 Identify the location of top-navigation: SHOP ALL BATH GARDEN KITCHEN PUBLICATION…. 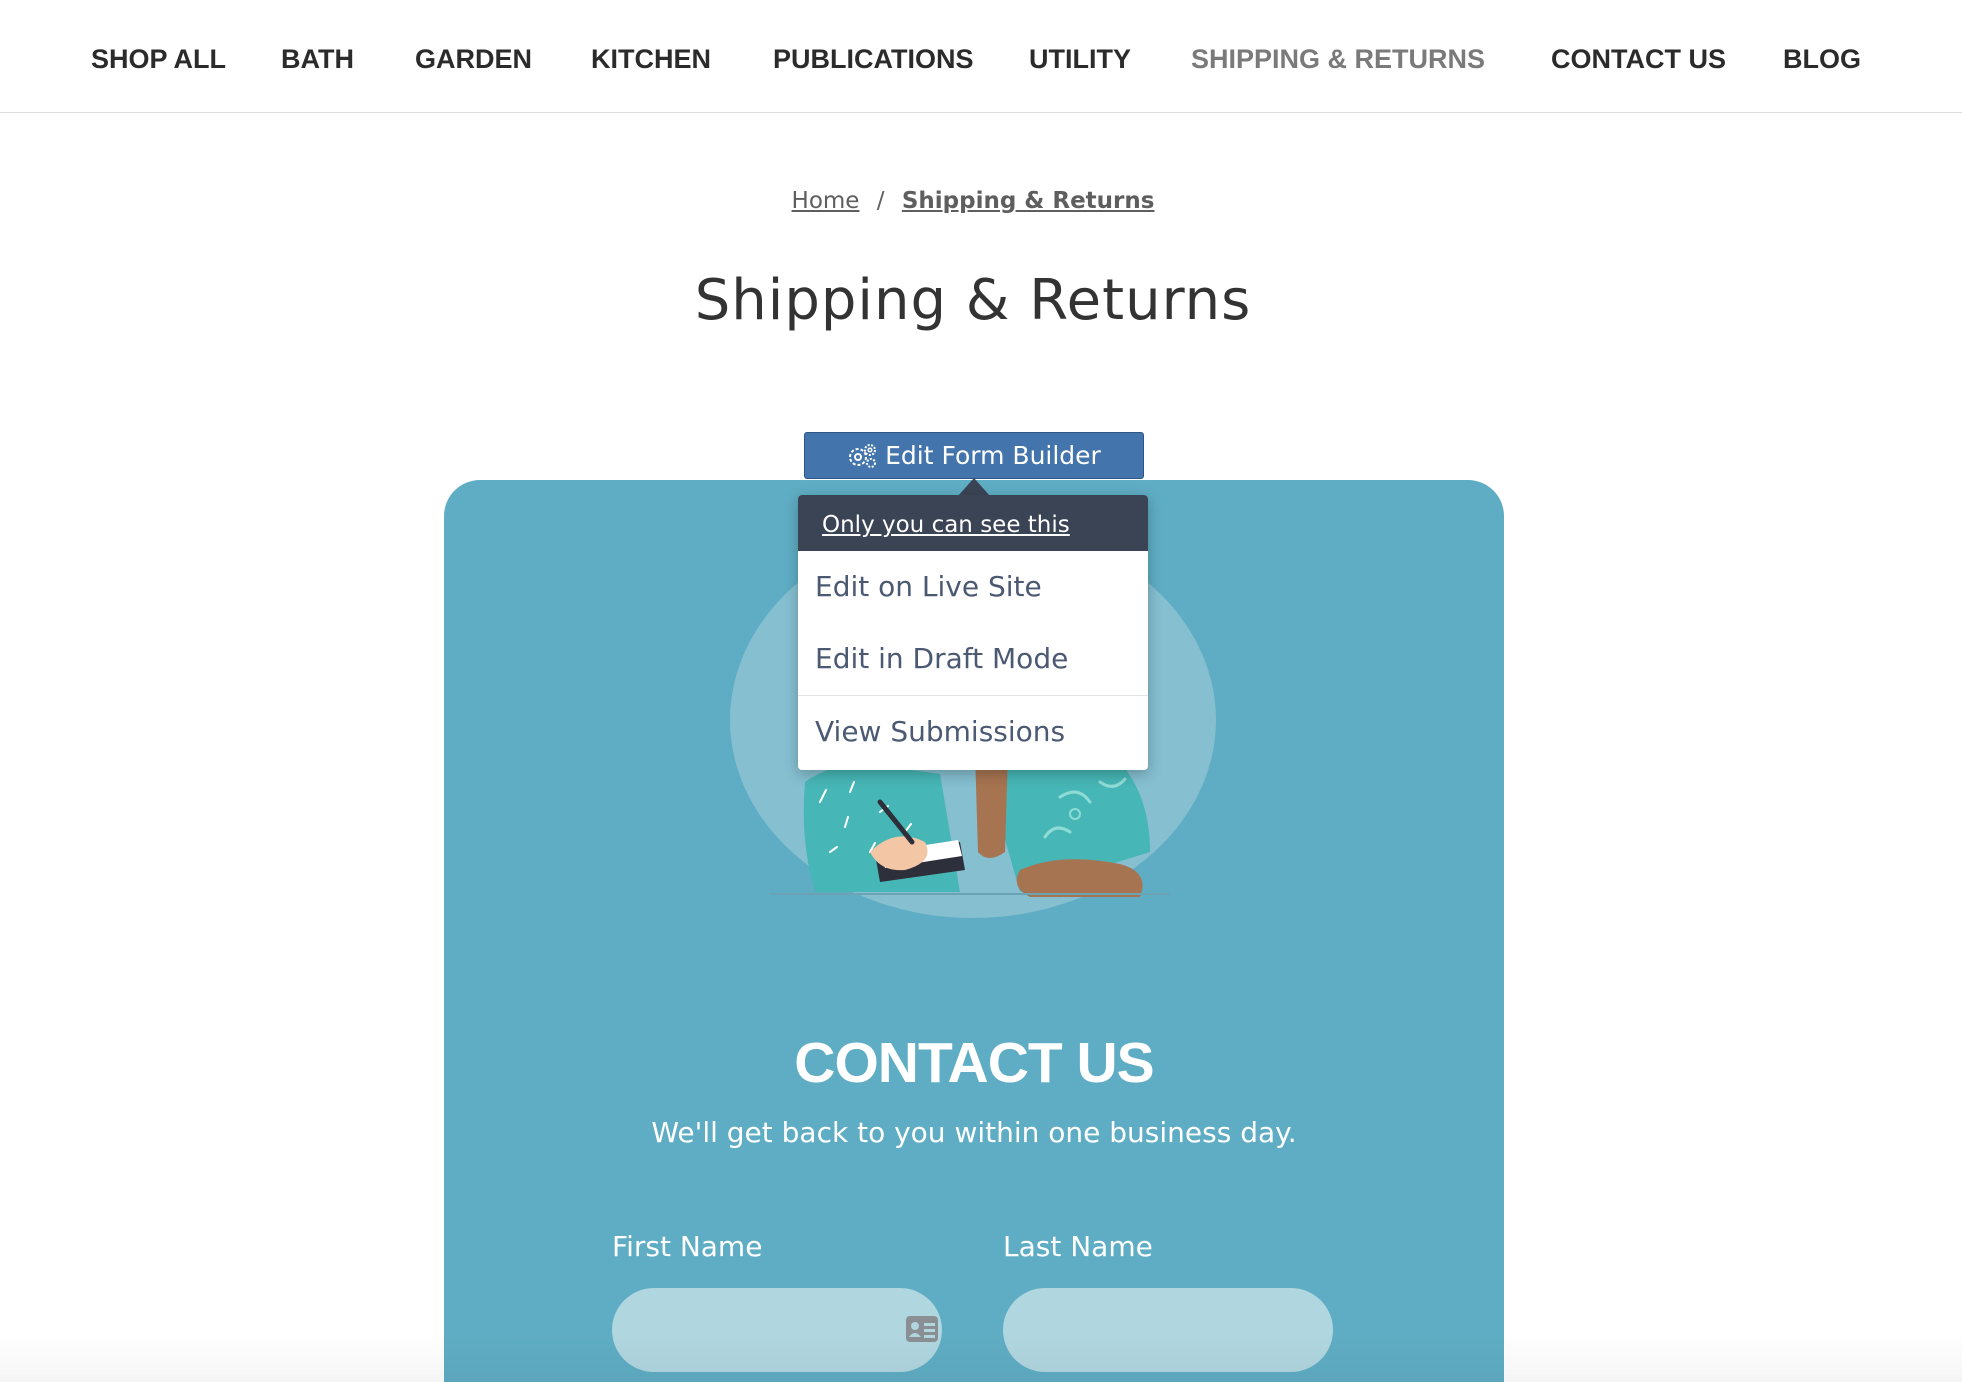
(981, 56).